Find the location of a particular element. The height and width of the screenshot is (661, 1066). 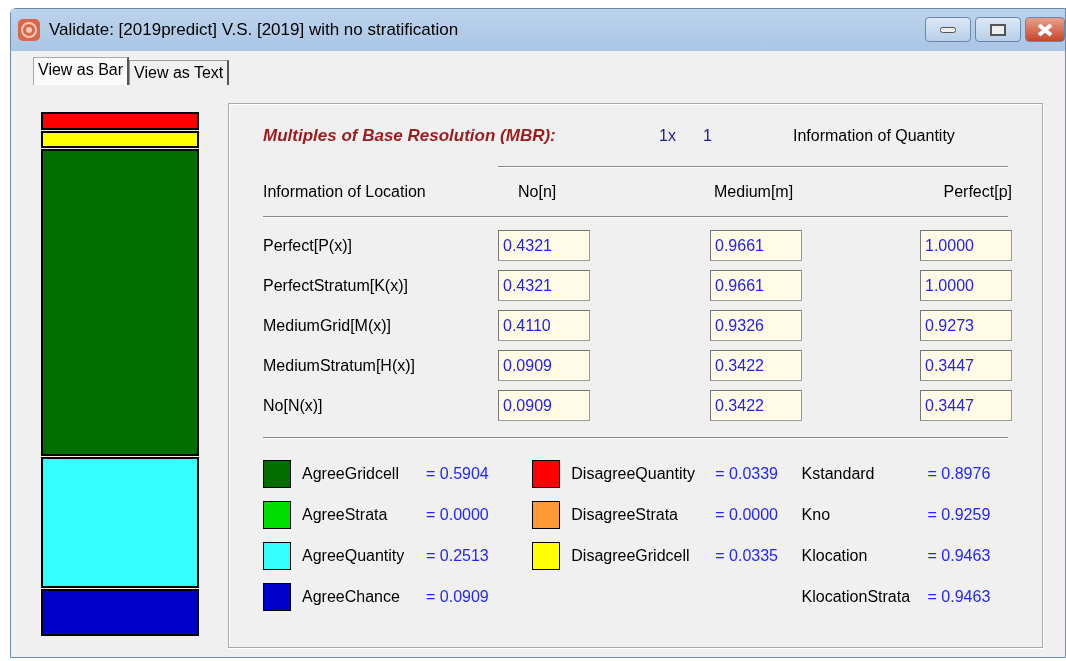

kappa-label: KlocationStrata is located at coordinates (856, 596).